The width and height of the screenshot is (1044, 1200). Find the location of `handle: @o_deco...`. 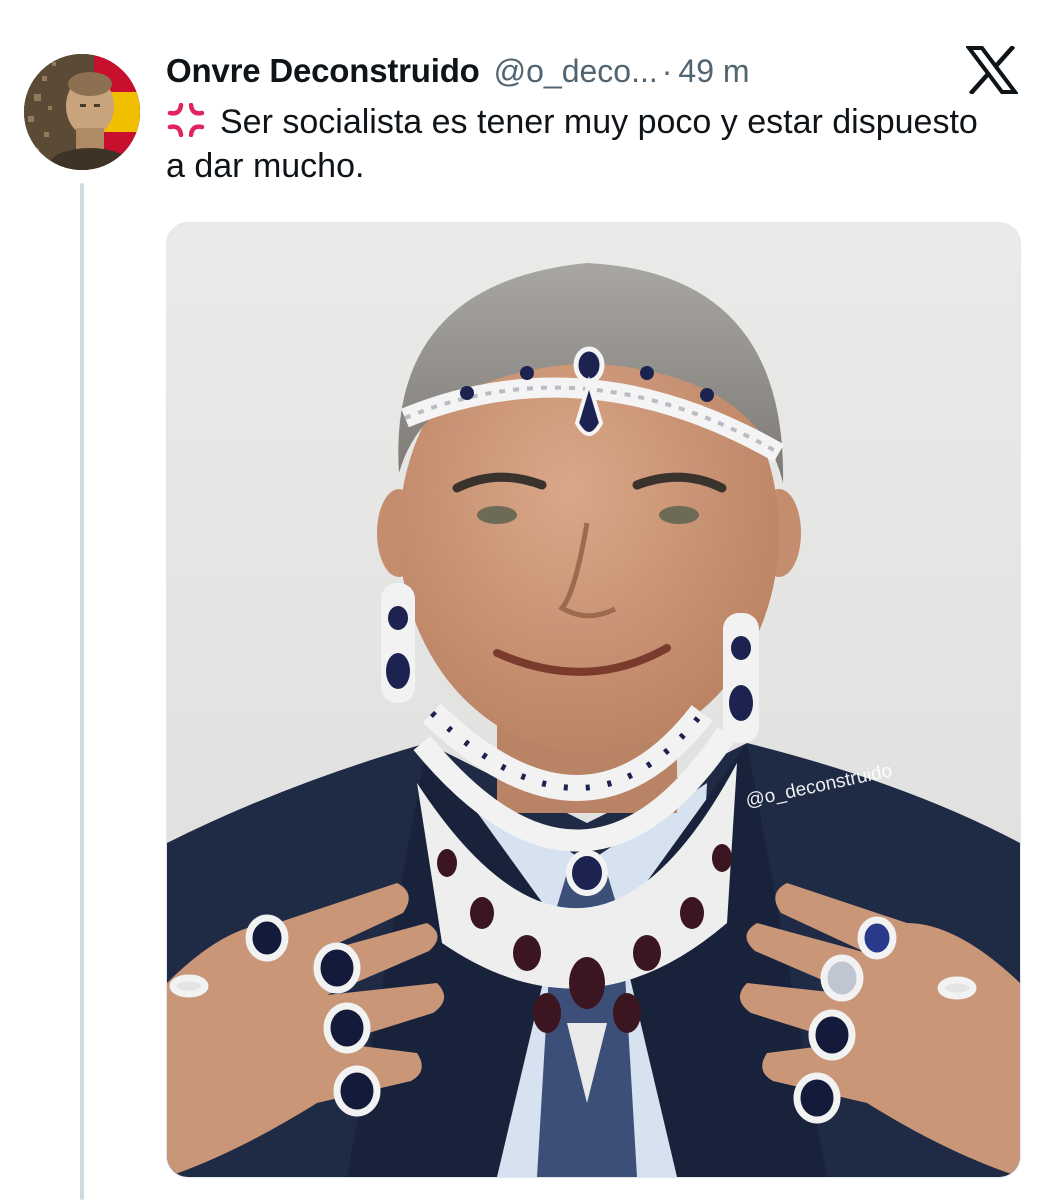

handle: @o_deco... is located at coordinates (576, 71).